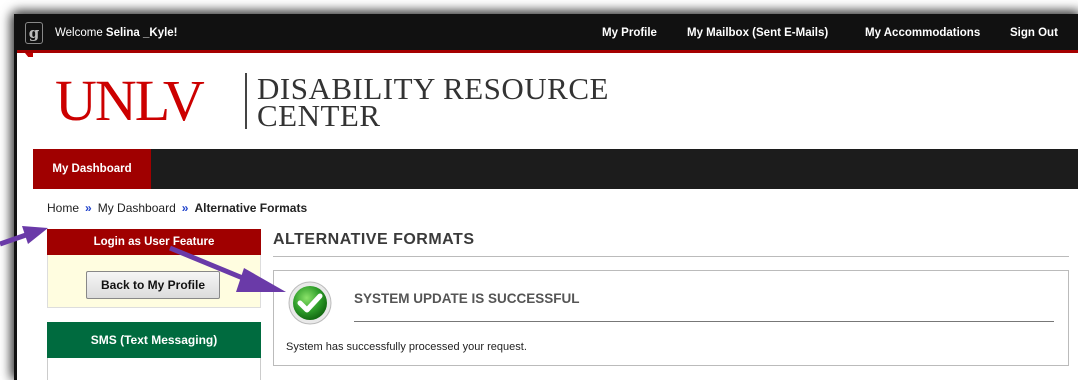  Describe the element at coordinates (251, 208) in the screenshot. I see `breadcrumb-current: Alternative Formats` at that location.